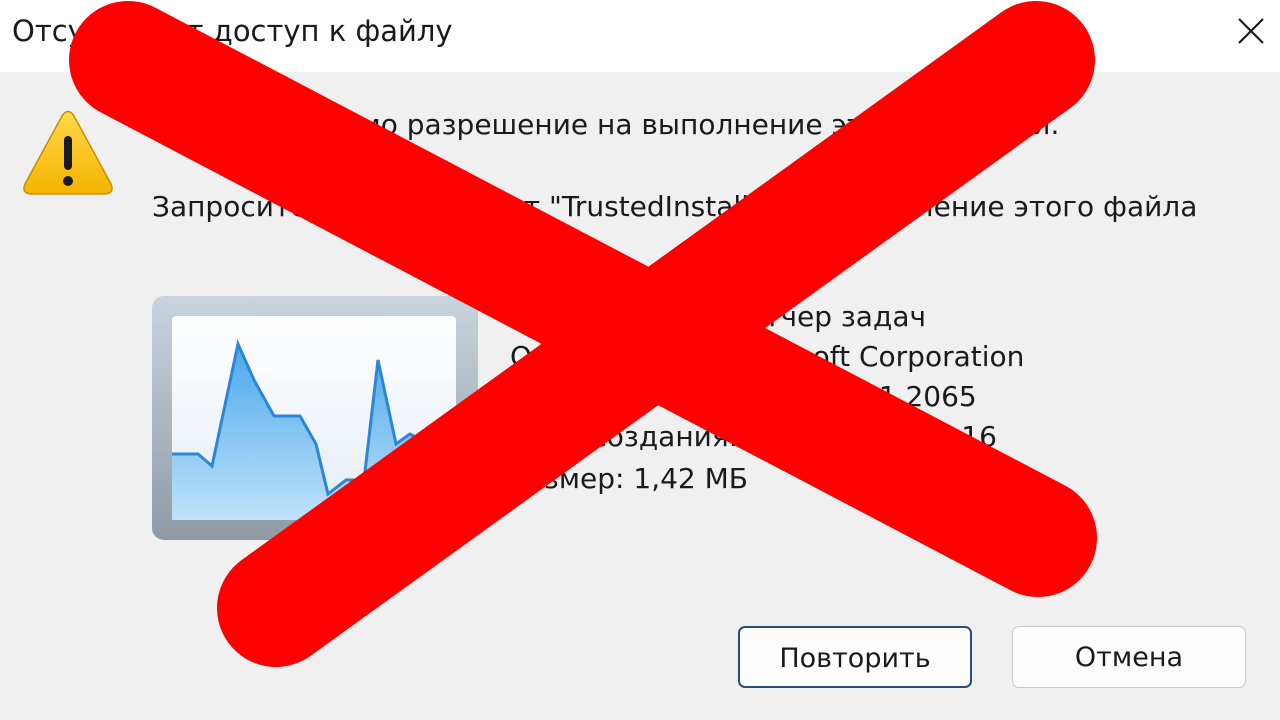  I want to click on close-button, so click(1250, 32).